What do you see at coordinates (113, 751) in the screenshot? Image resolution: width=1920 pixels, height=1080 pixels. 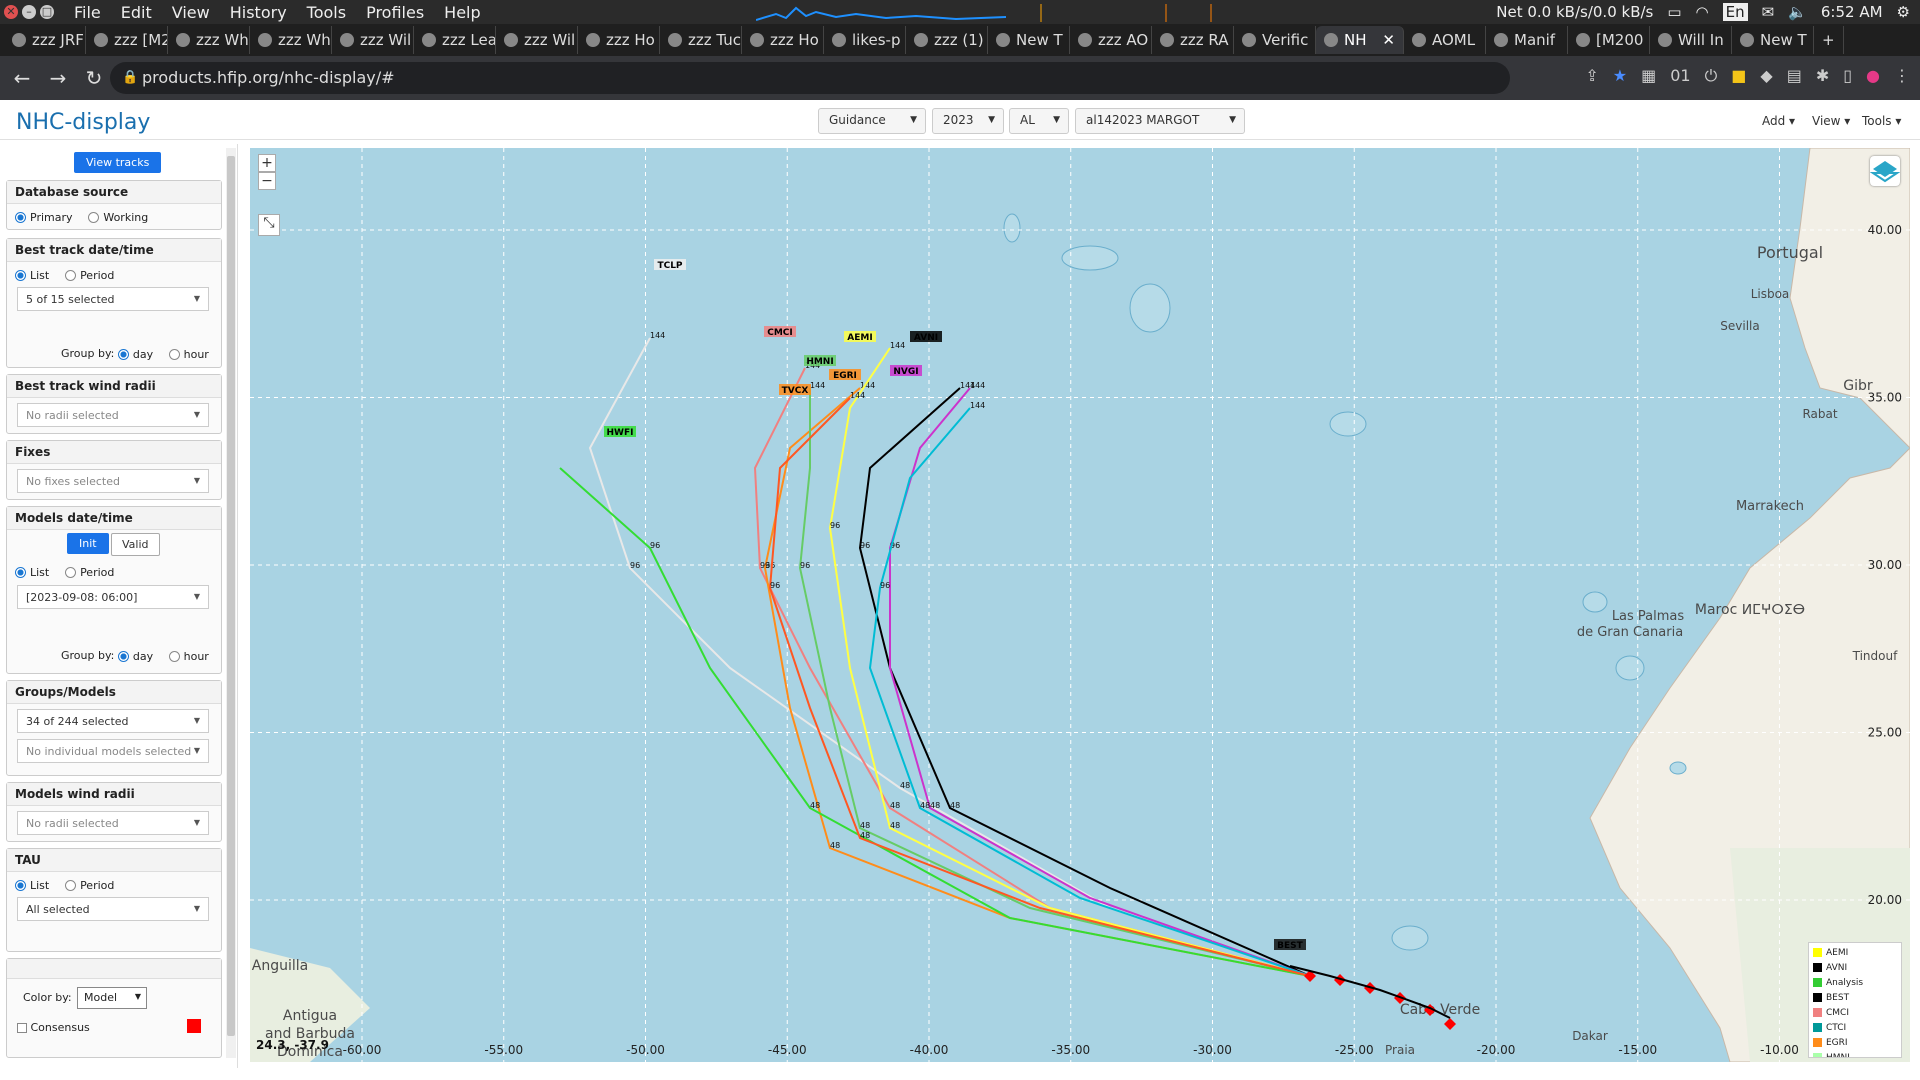 I see `individual-models-select: No individual models selected ▼` at bounding box center [113, 751].